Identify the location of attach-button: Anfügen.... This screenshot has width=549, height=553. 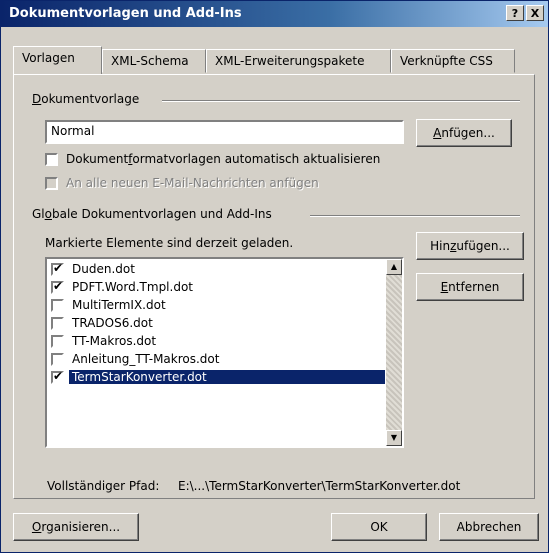
(464, 133).